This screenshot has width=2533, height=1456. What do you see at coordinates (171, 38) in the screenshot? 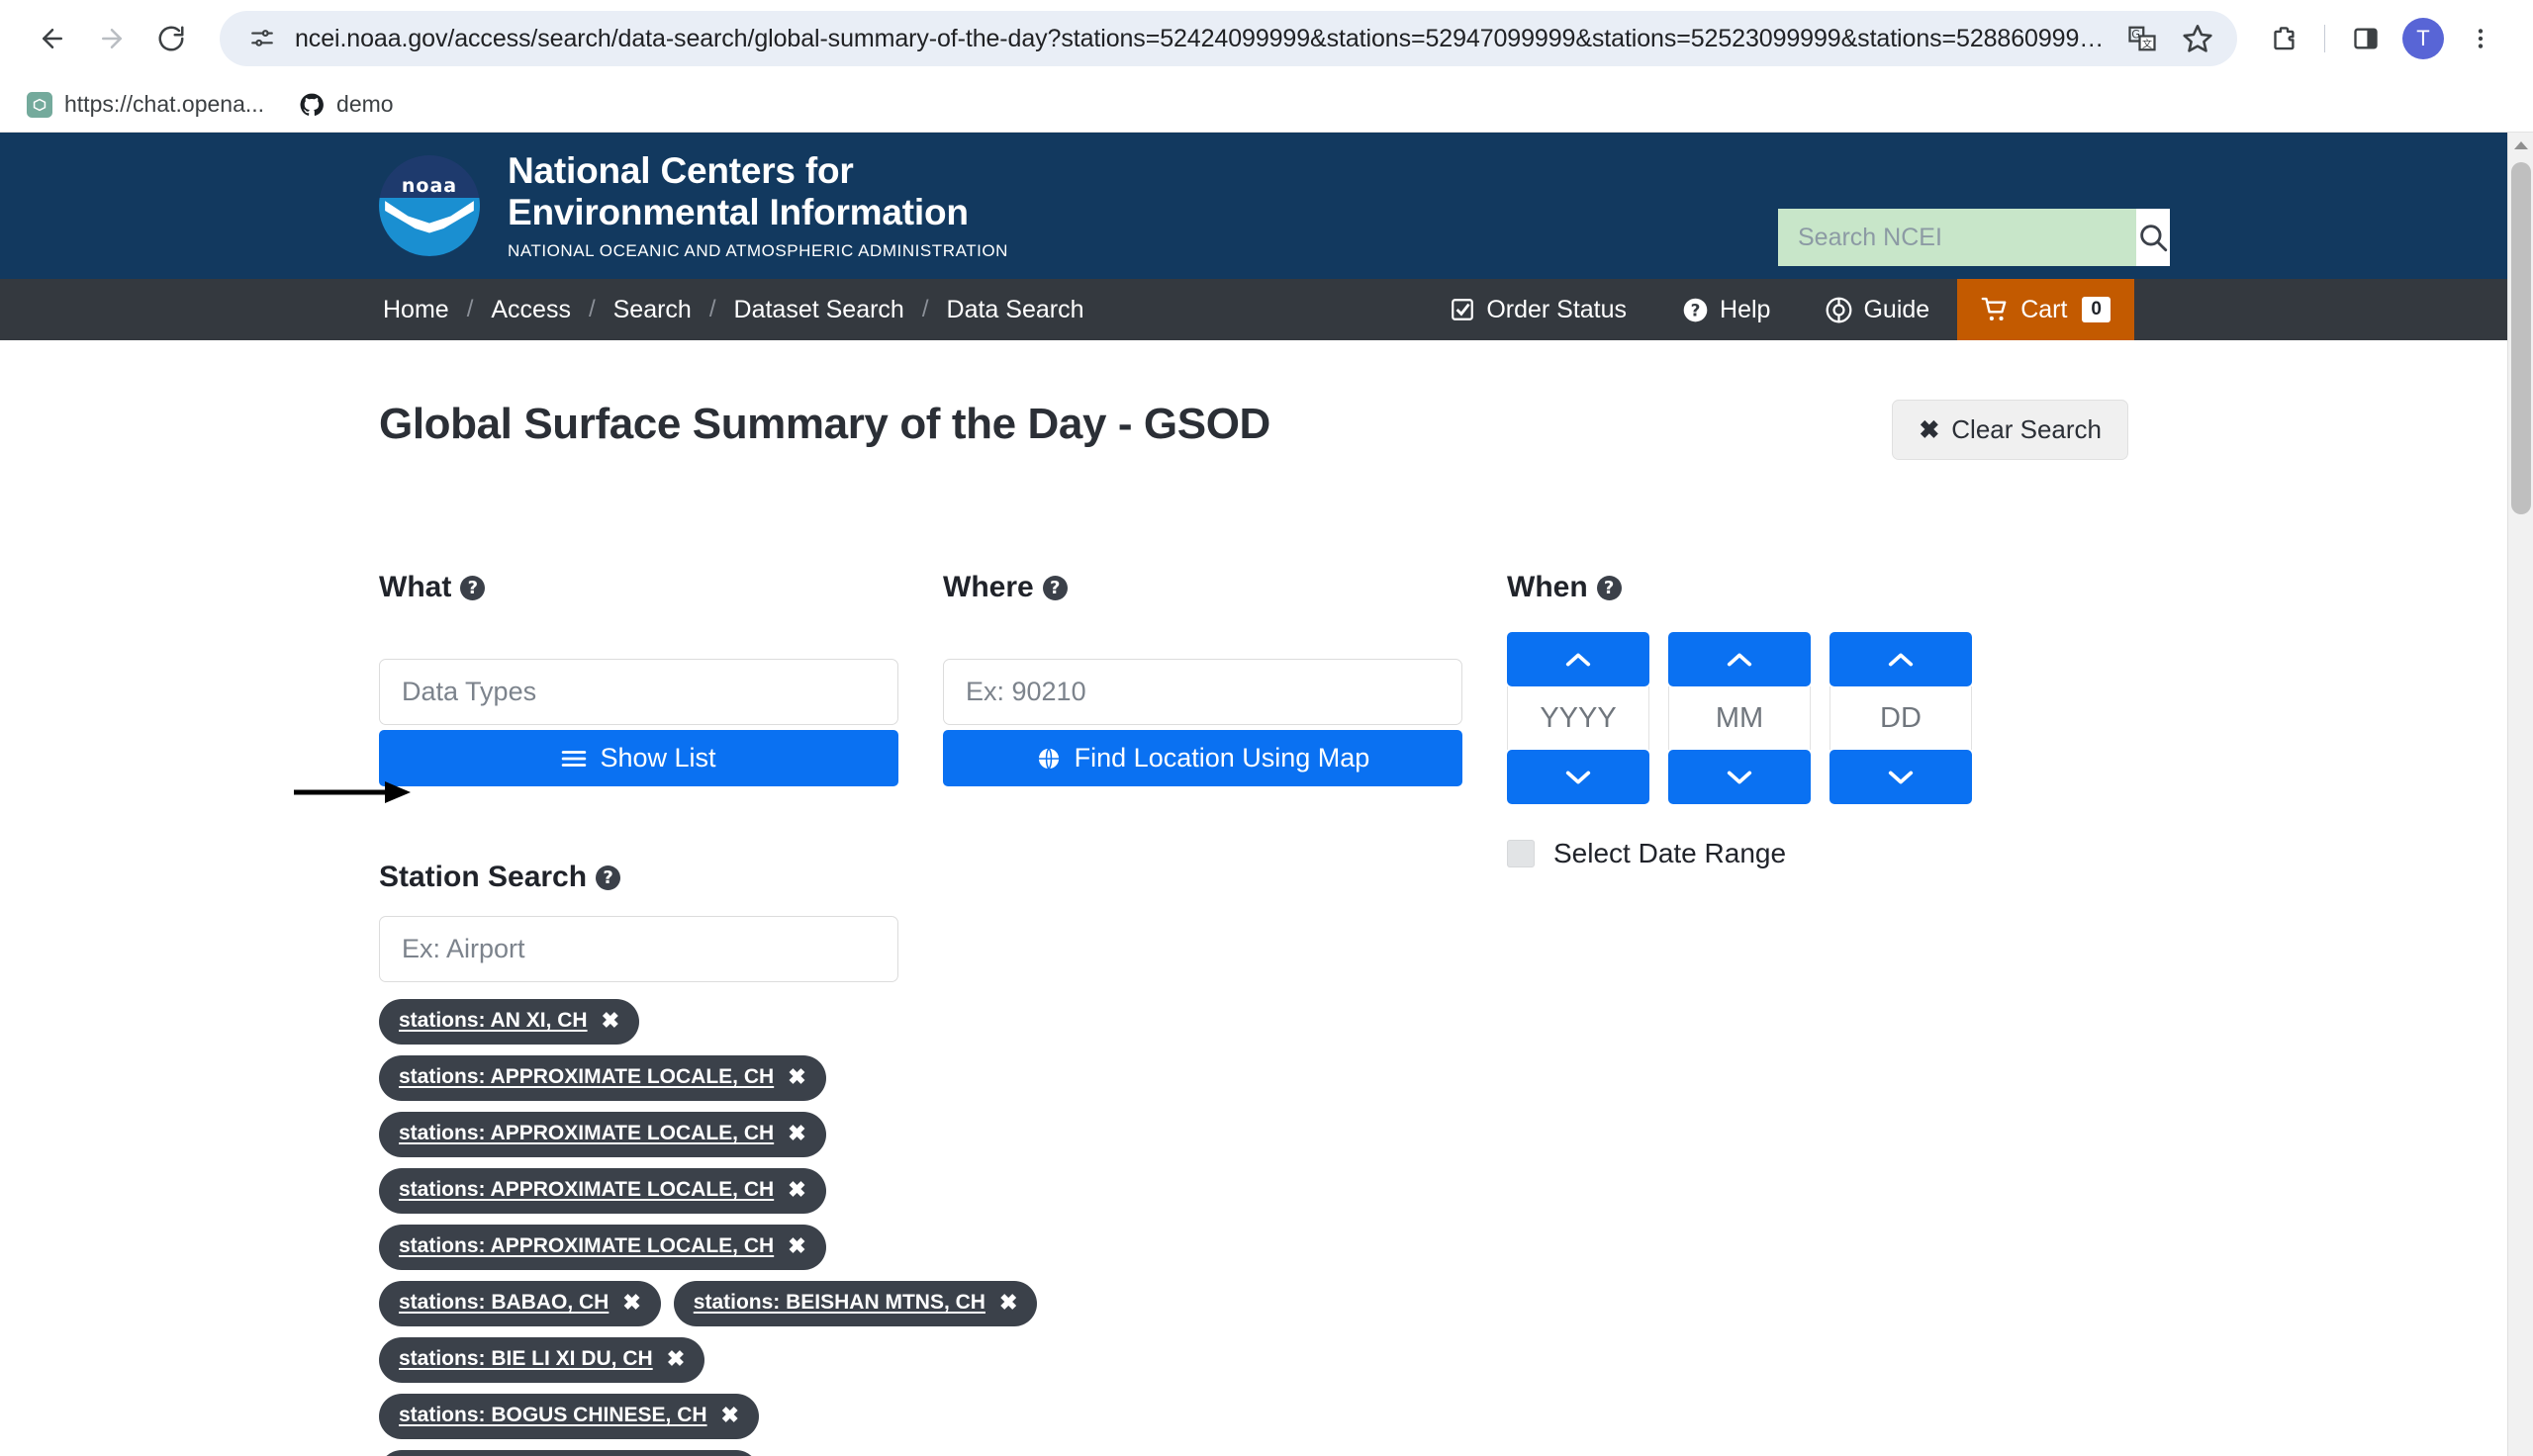
I see `reload-button` at bounding box center [171, 38].